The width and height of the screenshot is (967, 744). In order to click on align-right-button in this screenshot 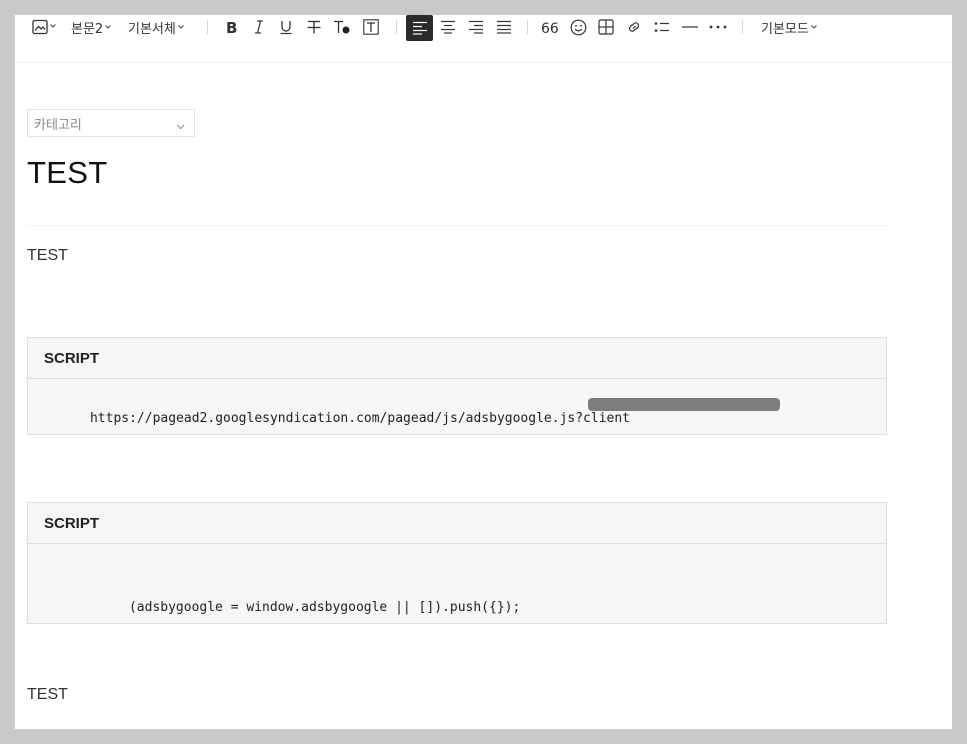, I will do `click(475, 27)`.